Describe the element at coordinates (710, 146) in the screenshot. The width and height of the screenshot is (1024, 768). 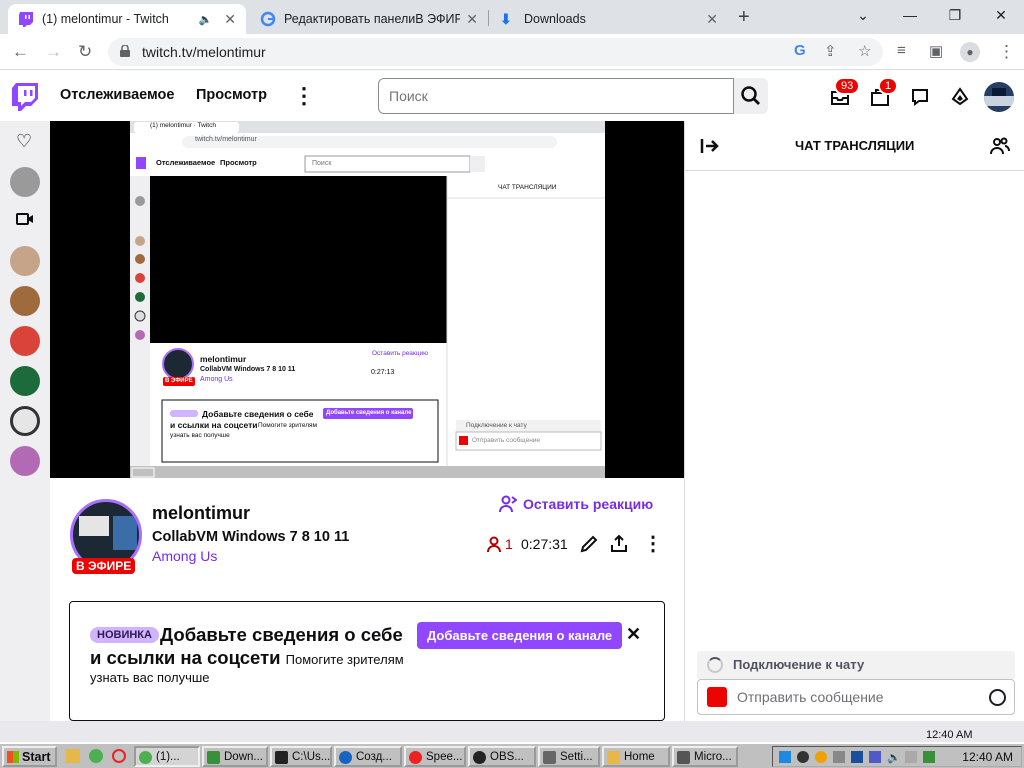
I see `collapse-chat-icon` at that location.